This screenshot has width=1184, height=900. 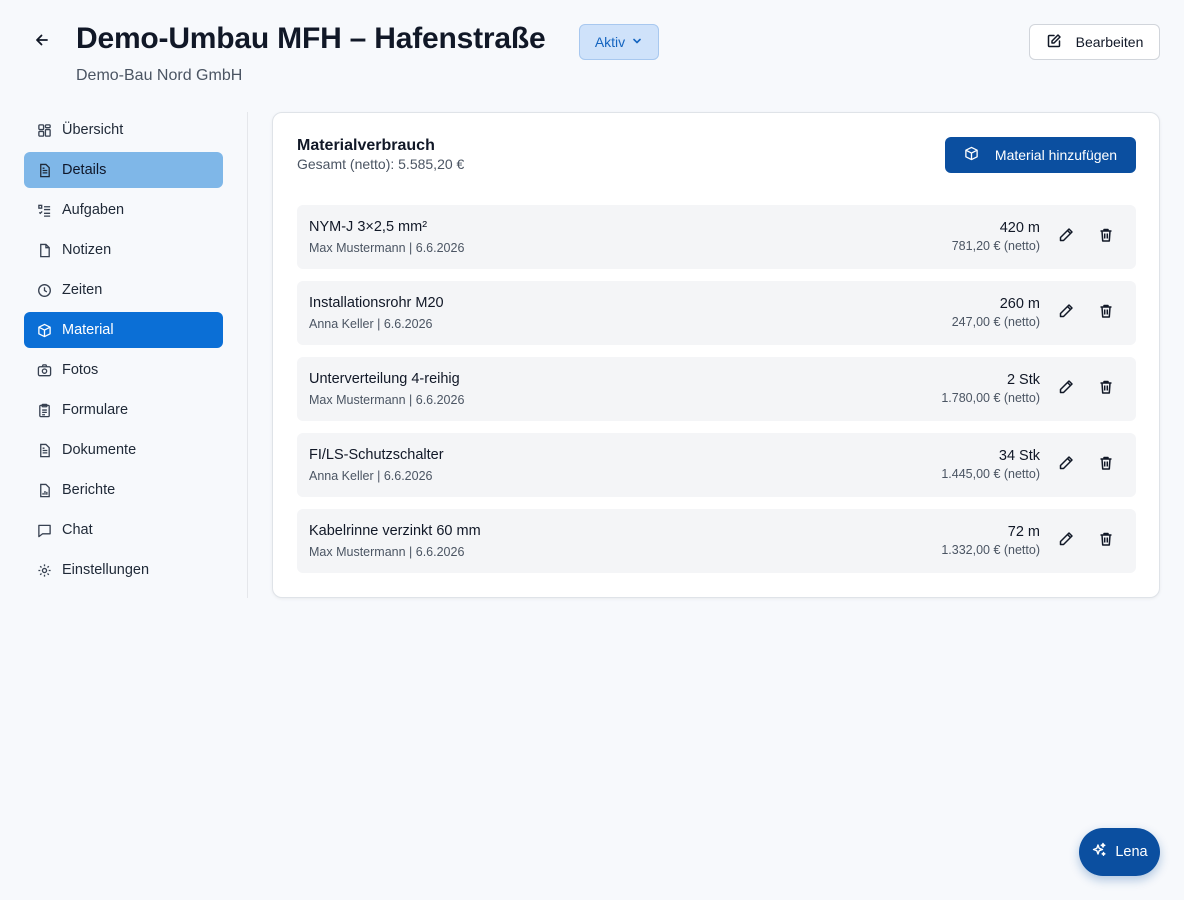 What do you see at coordinates (82, 290) in the screenshot?
I see `sidebar-item-label: Zeiten` at bounding box center [82, 290].